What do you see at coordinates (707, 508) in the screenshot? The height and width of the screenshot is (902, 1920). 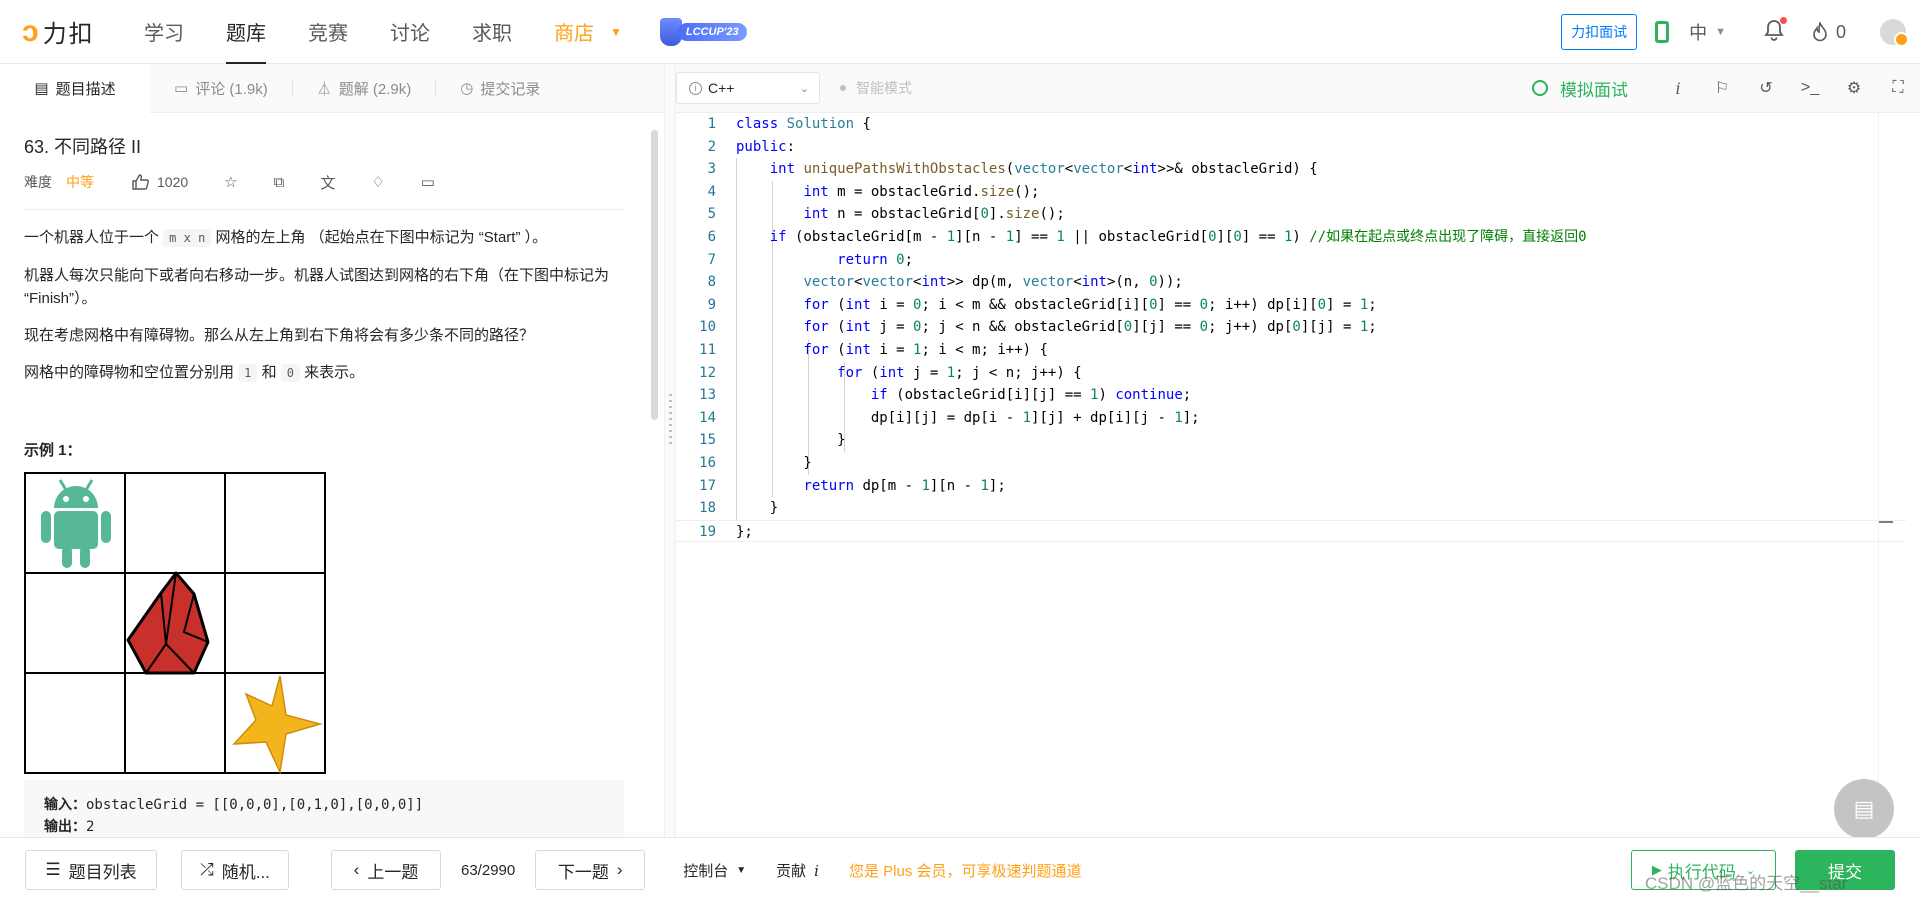 I see `line-number: 18` at bounding box center [707, 508].